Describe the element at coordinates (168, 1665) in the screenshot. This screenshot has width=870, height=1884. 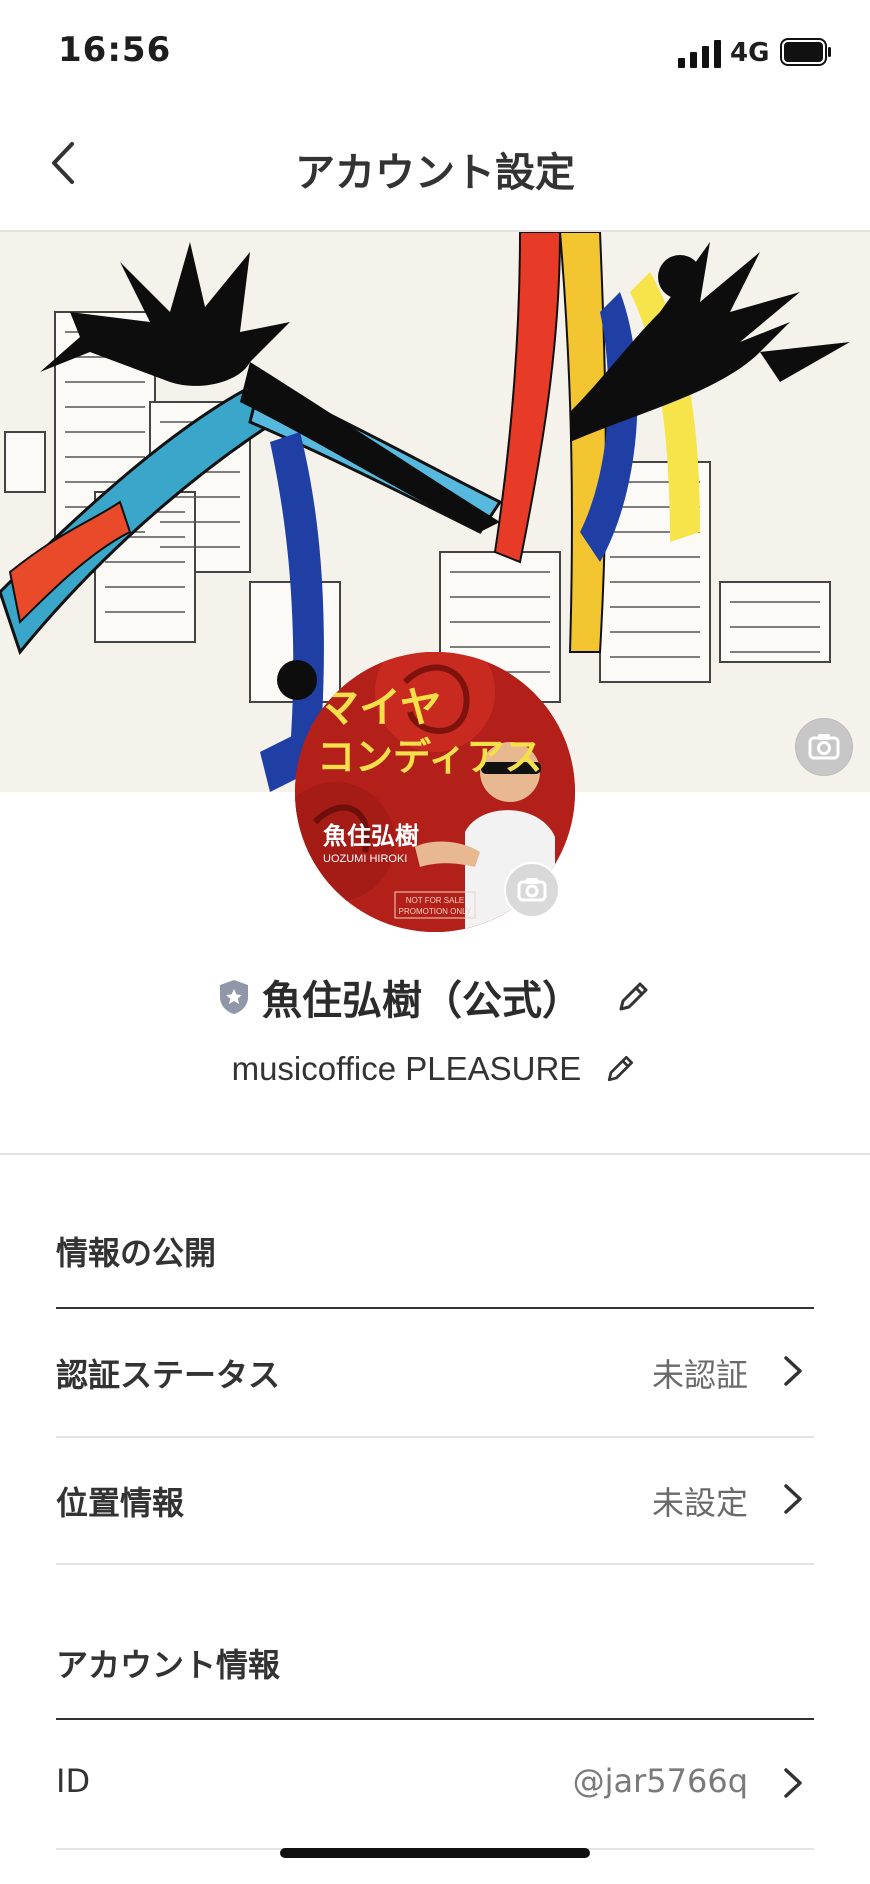
I see `section-heading-account-info: アカウント情報` at that location.